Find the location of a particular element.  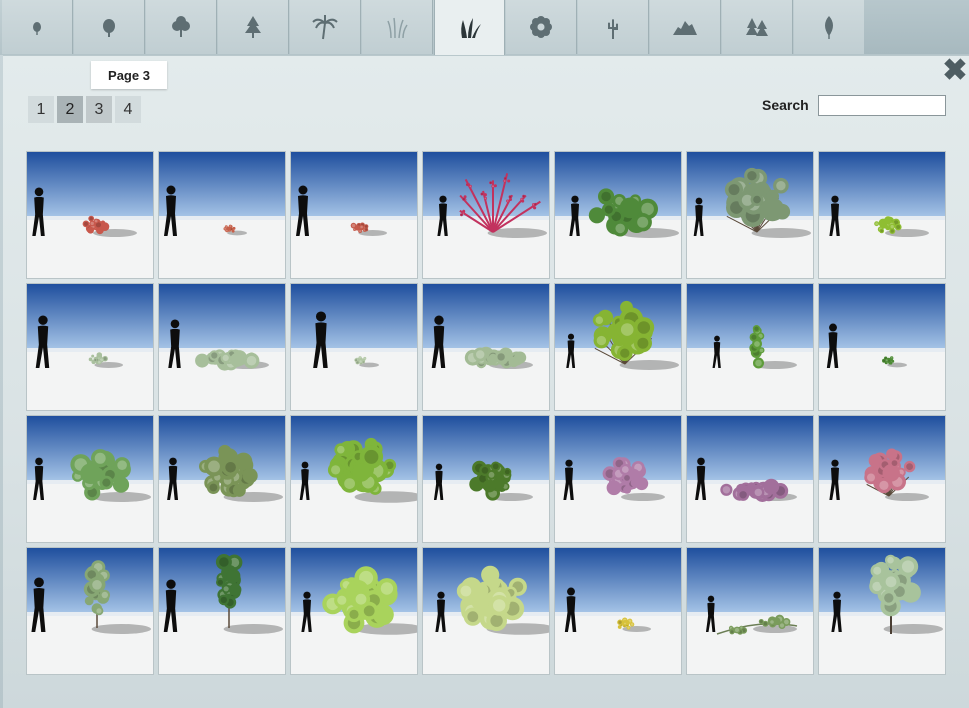

broadleaf-tree-icon is located at coordinates (181, 26).